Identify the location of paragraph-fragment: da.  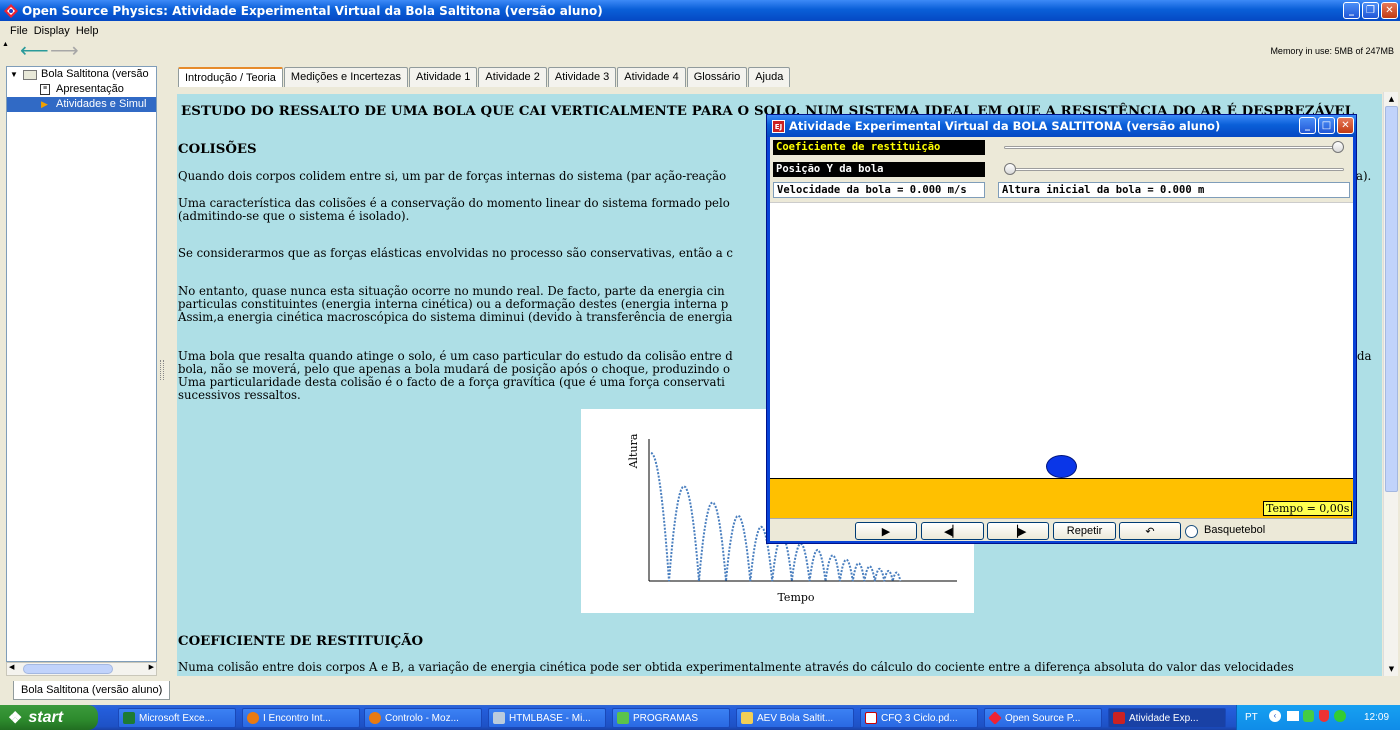
(1364, 356).